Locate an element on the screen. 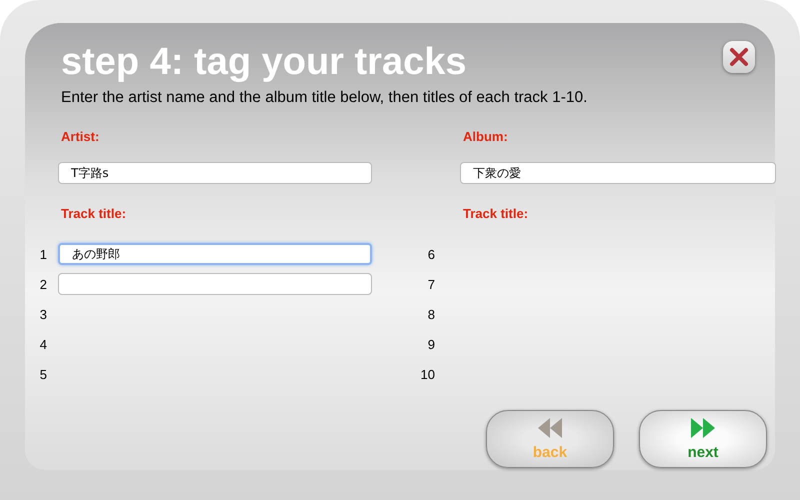 Image resolution: width=800 pixels, height=500 pixels. close-button is located at coordinates (739, 57).